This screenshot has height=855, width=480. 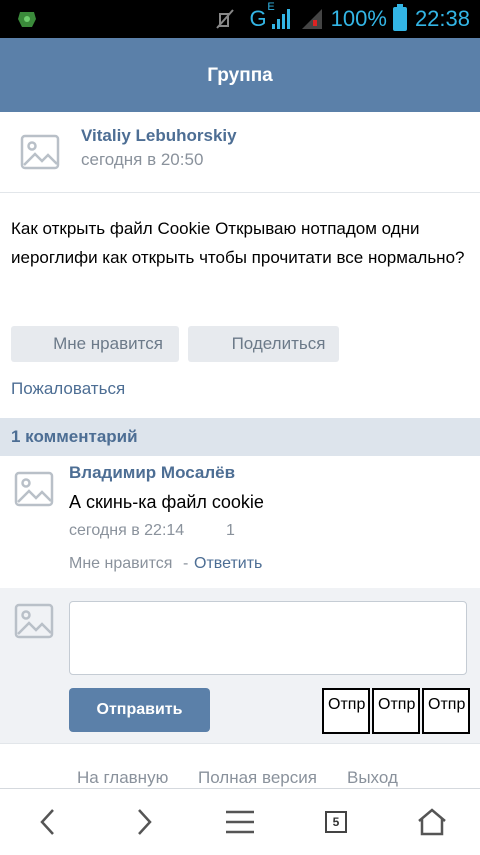 I want to click on send-button: Отправить, so click(x=139, y=710).